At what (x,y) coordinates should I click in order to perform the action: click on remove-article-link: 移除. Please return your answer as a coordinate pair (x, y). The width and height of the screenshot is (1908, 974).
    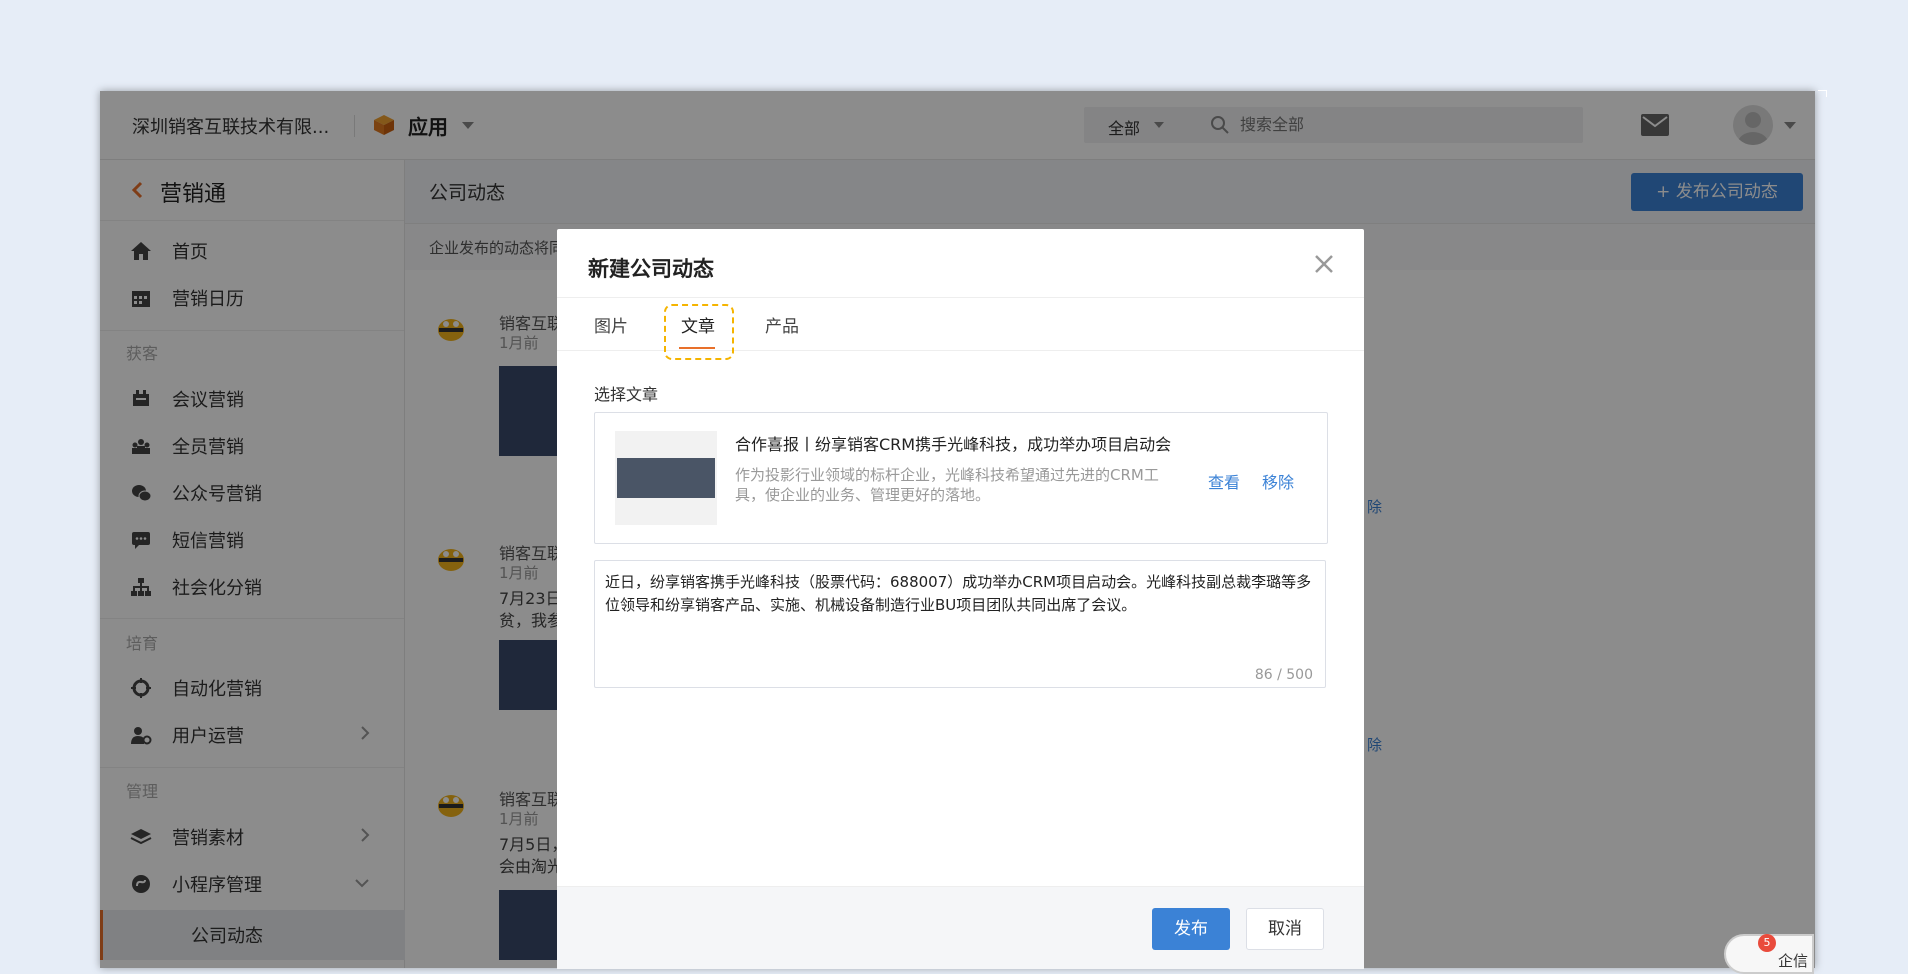
    Looking at the image, I should click on (1278, 481).